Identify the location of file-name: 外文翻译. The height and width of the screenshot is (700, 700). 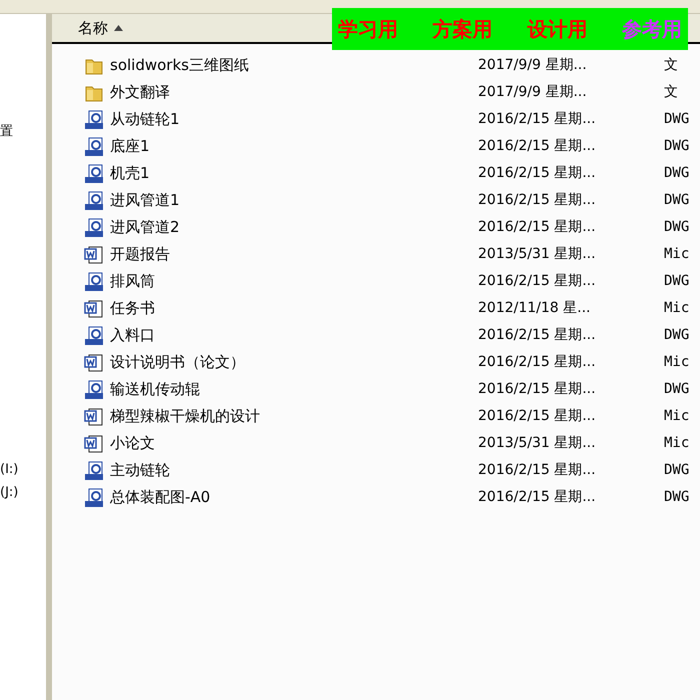
(140, 93).